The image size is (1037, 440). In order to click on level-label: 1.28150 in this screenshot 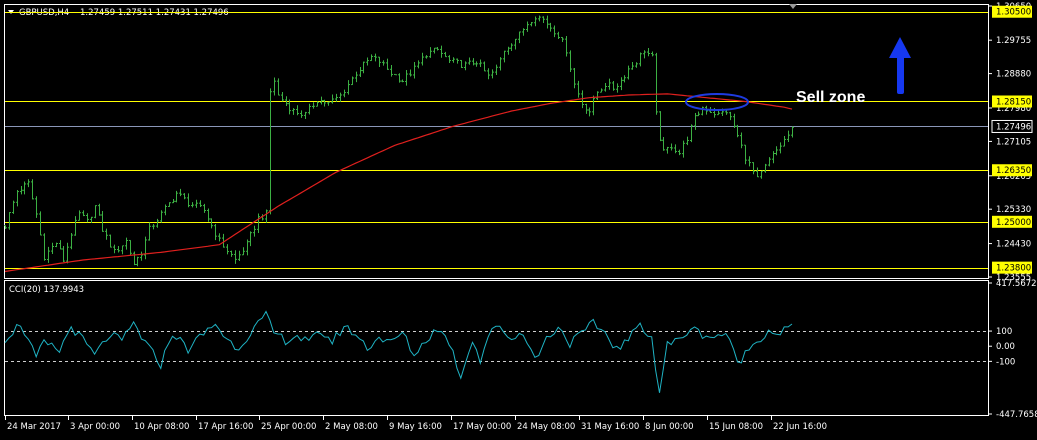, I will do `click(1013, 102)`.